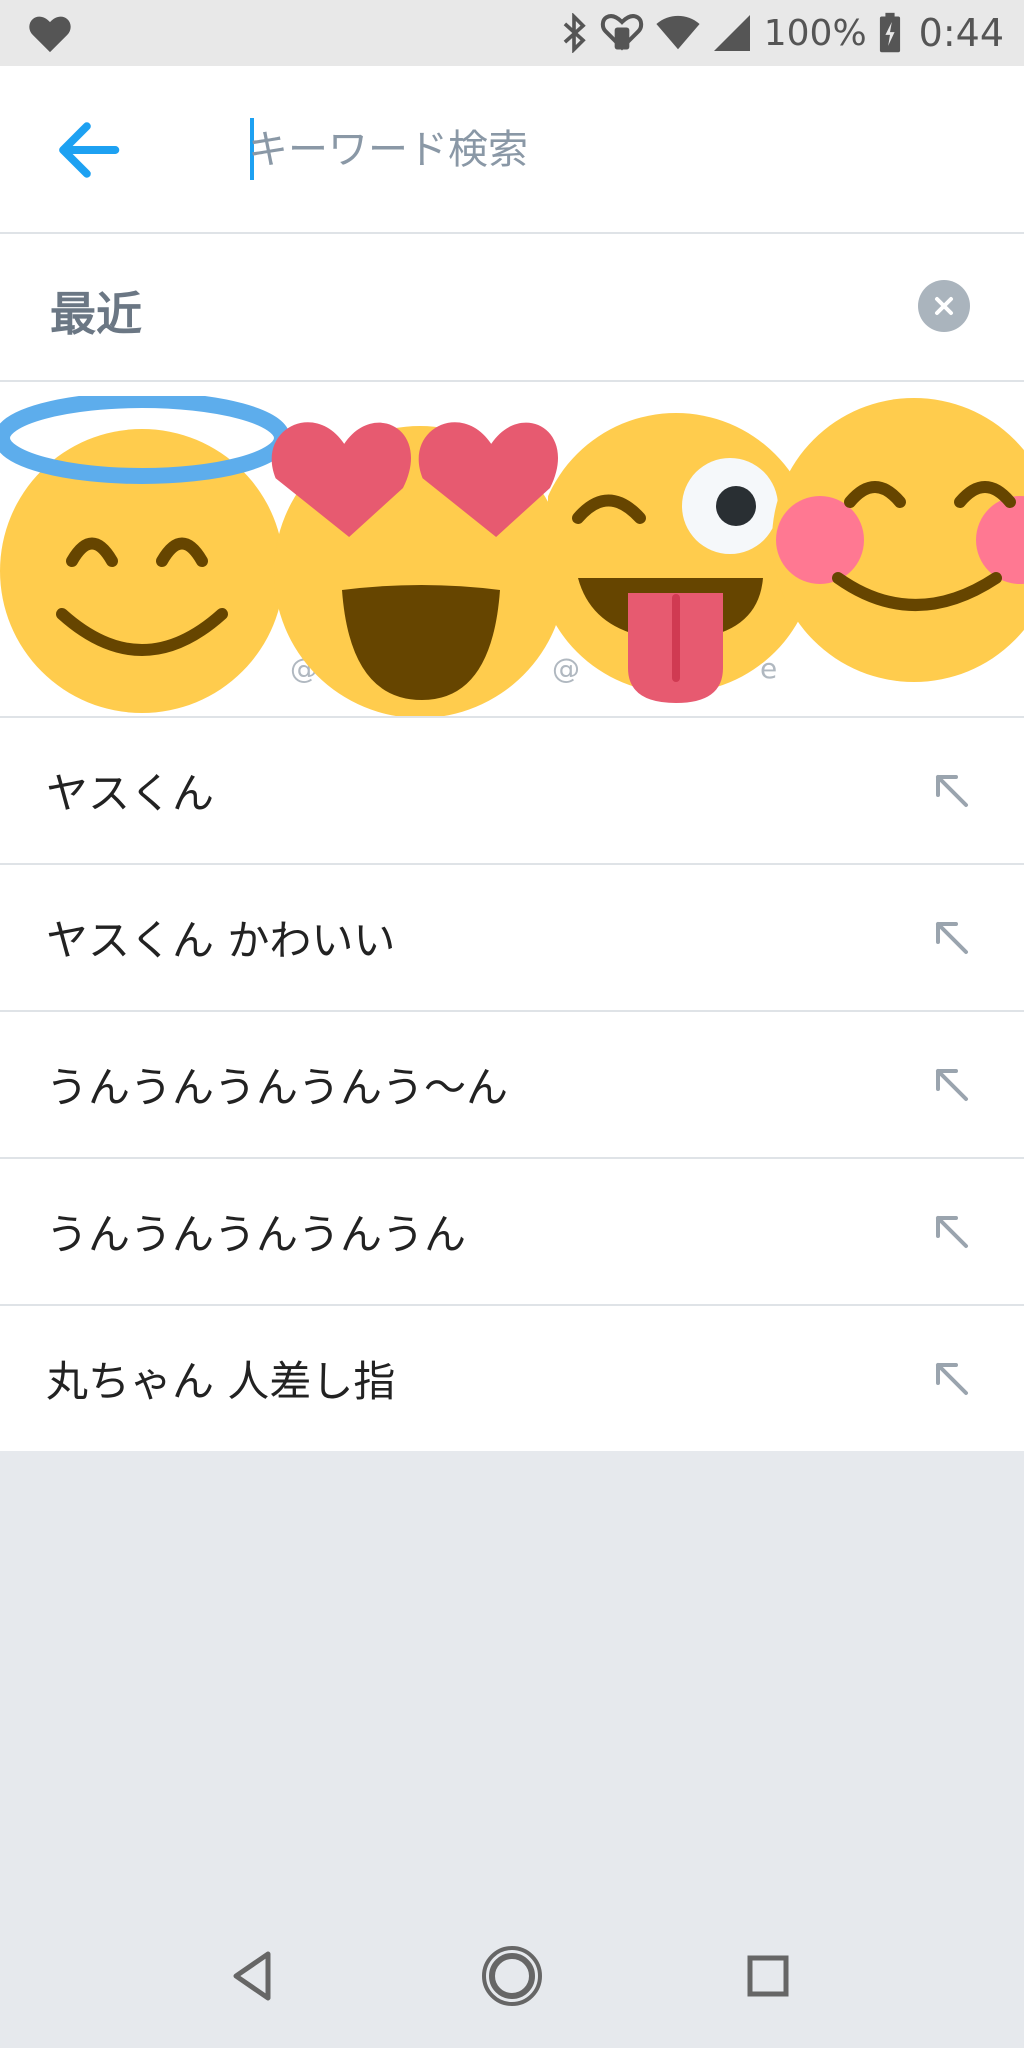 This screenshot has height=2048, width=1024. I want to click on recent-search-text: ヤスくん, so click(130, 793).